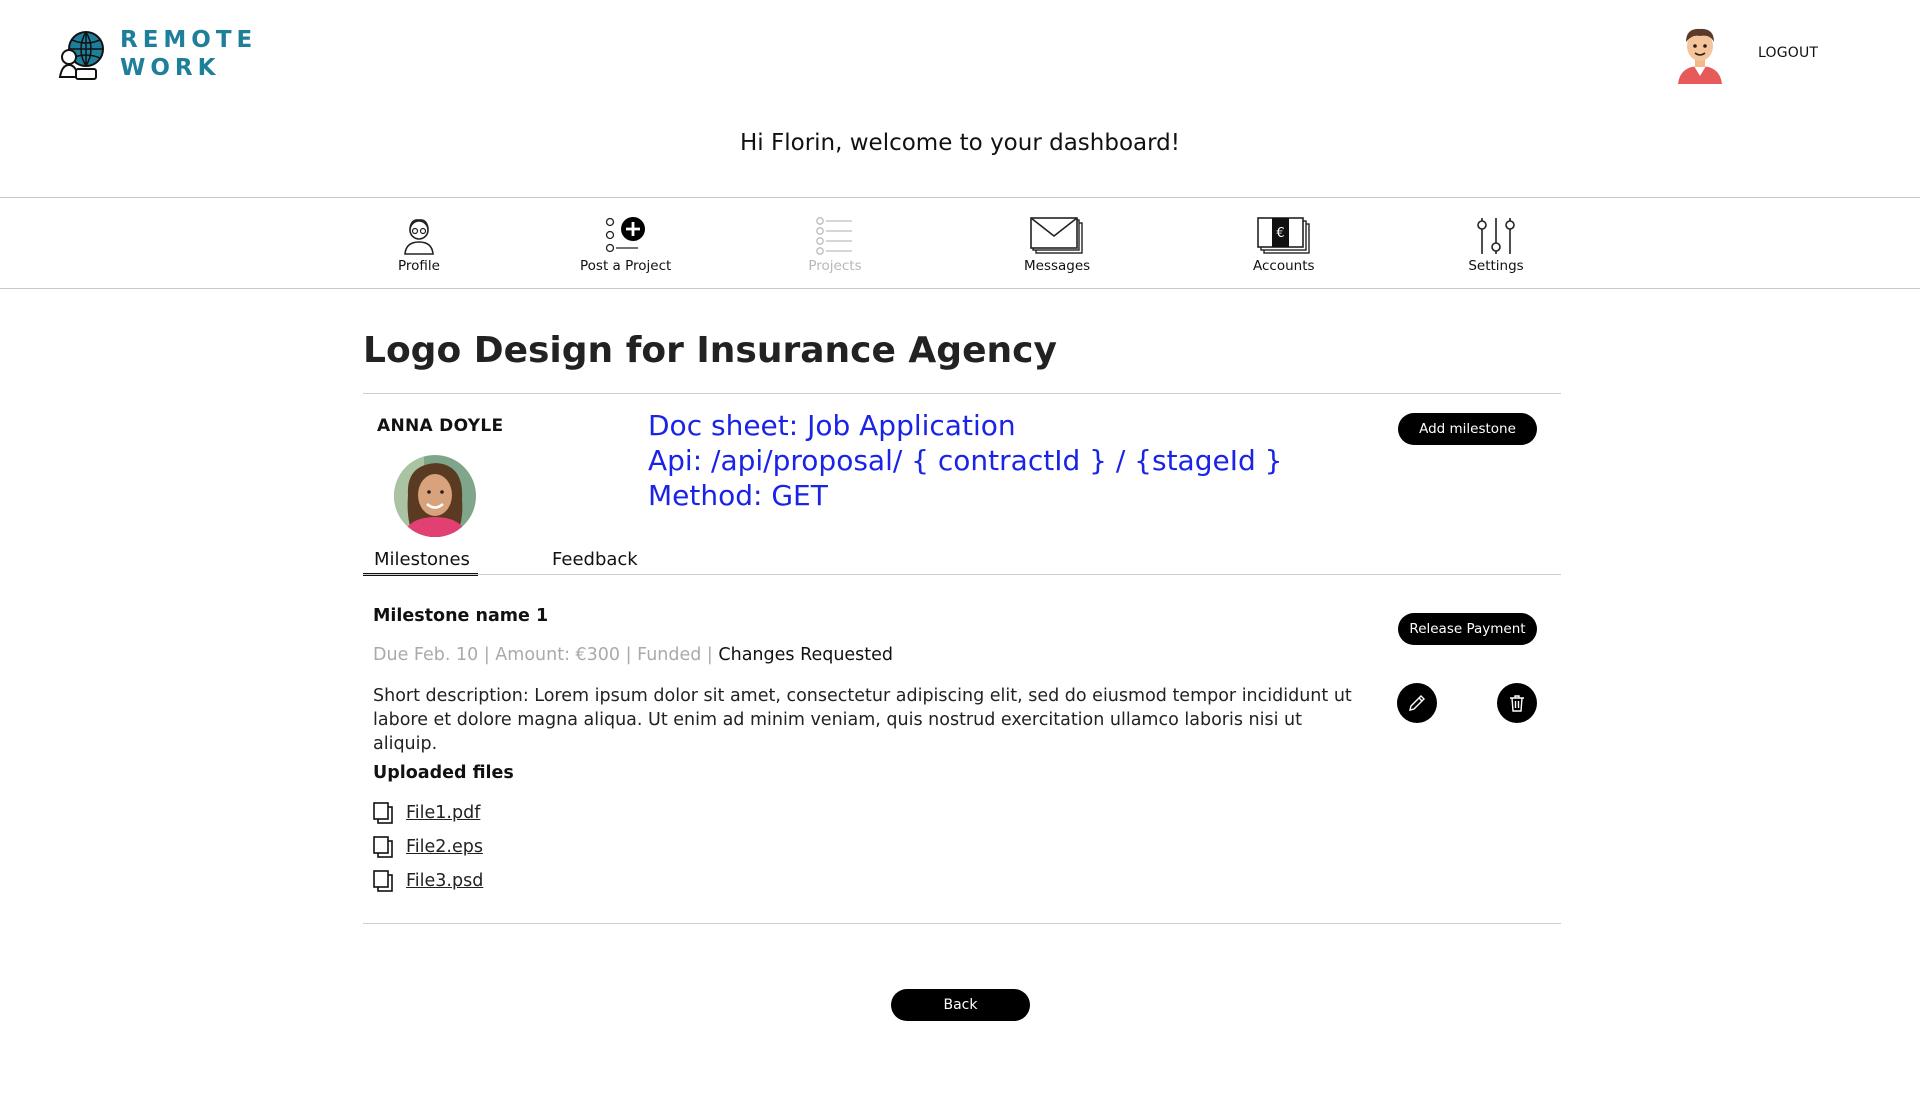  What do you see at coordinates (1788, 53) in the screenshot?
I see `logout-button: LOGOUT` at bounding box center [1788, 53].